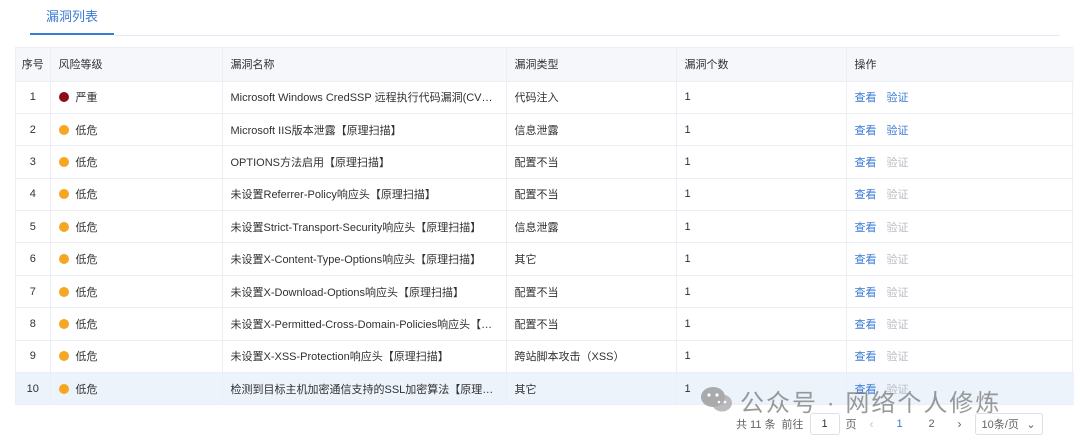 The height and width of the screenshot is (444, 1080). I want to click on cell-name: OPTIONS方法启用【原理扫描】, so click(364, 162).